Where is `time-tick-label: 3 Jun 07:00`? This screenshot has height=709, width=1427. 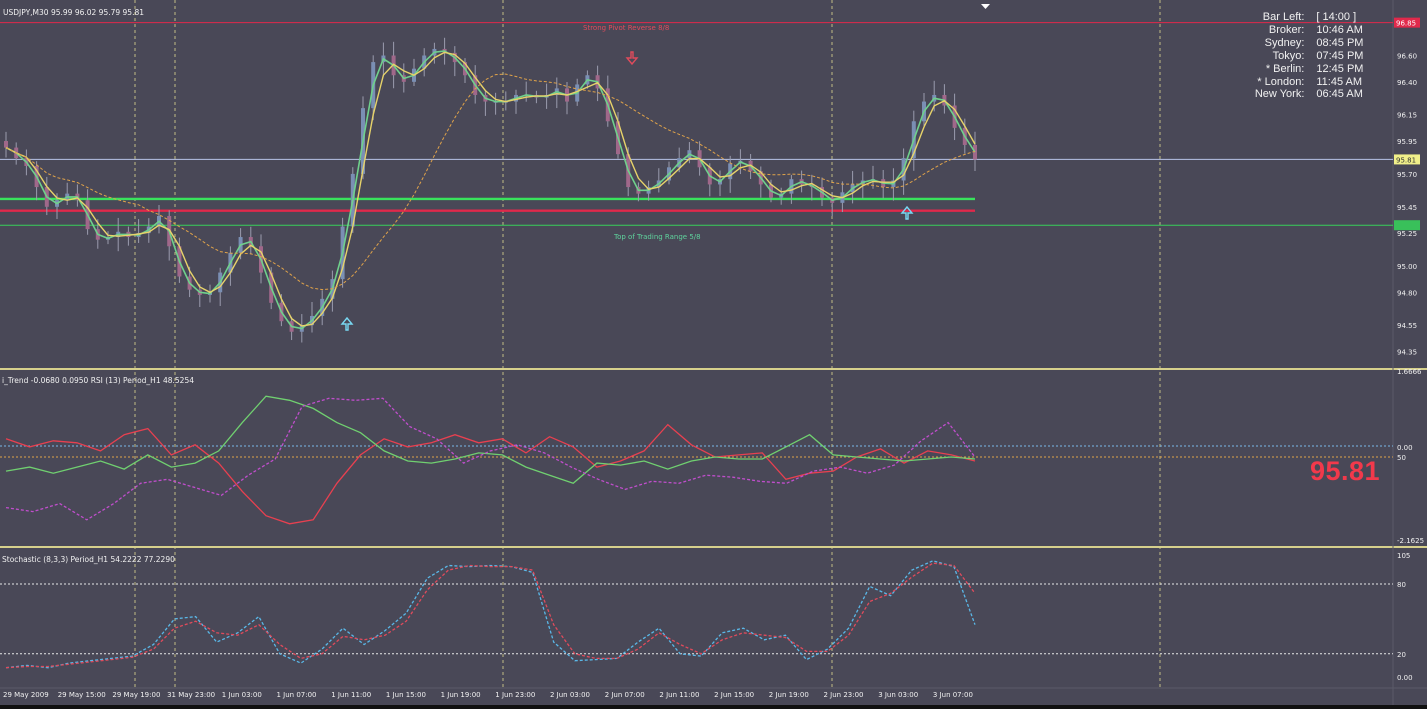
time-tick-label: 3 Jun 07:00 is located at coordinates (953, 695).